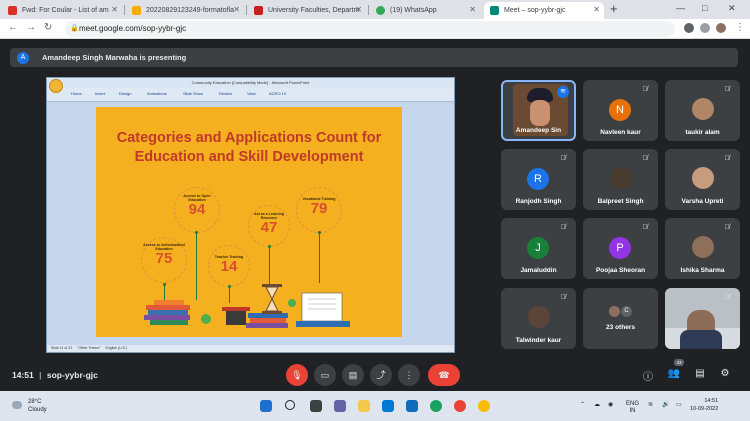 The height and width of the screenshot is (421, 750). I want to click on participant-tile: 🎙̸ taukir alam, so click(702, 110).